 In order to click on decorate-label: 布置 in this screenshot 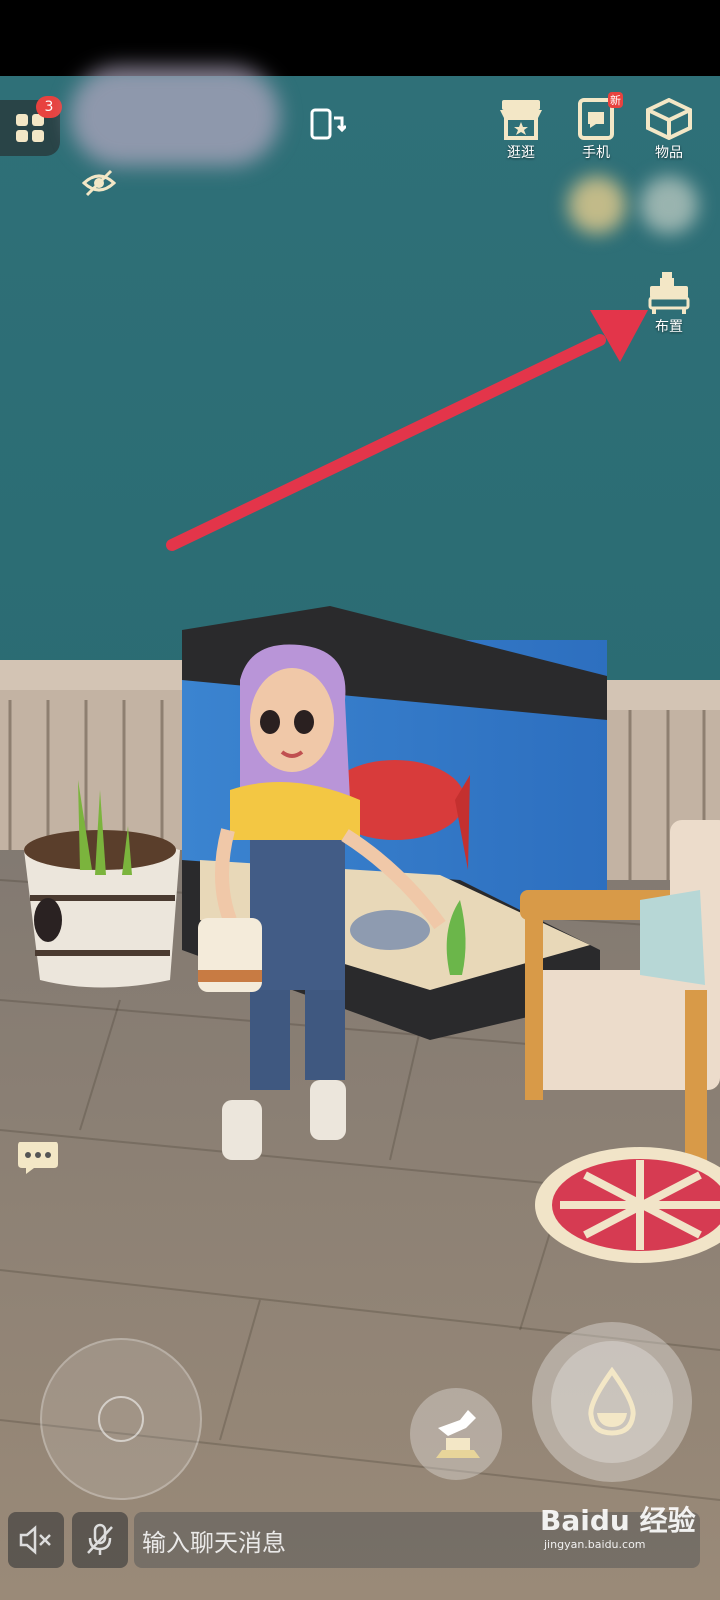, I will do `click(669, 327)`.